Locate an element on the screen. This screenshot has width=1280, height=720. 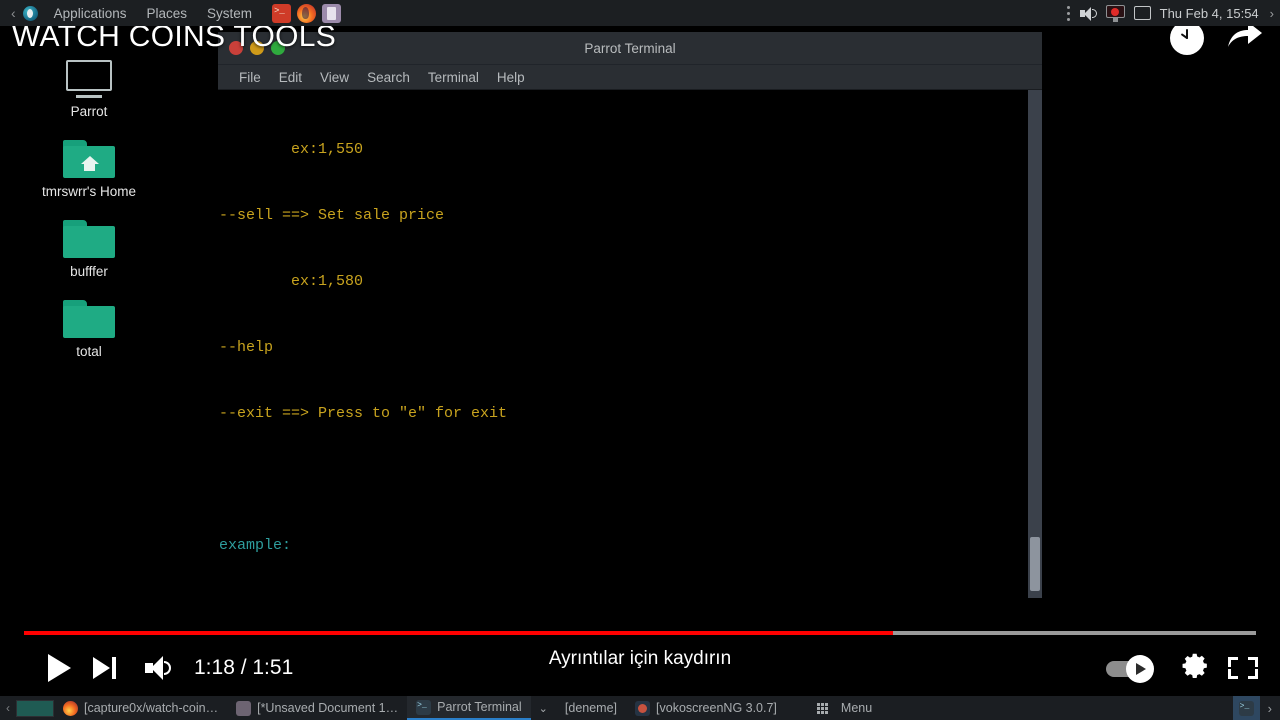
desktop-icon-label: bufffer is located at coordinates (89, 271).